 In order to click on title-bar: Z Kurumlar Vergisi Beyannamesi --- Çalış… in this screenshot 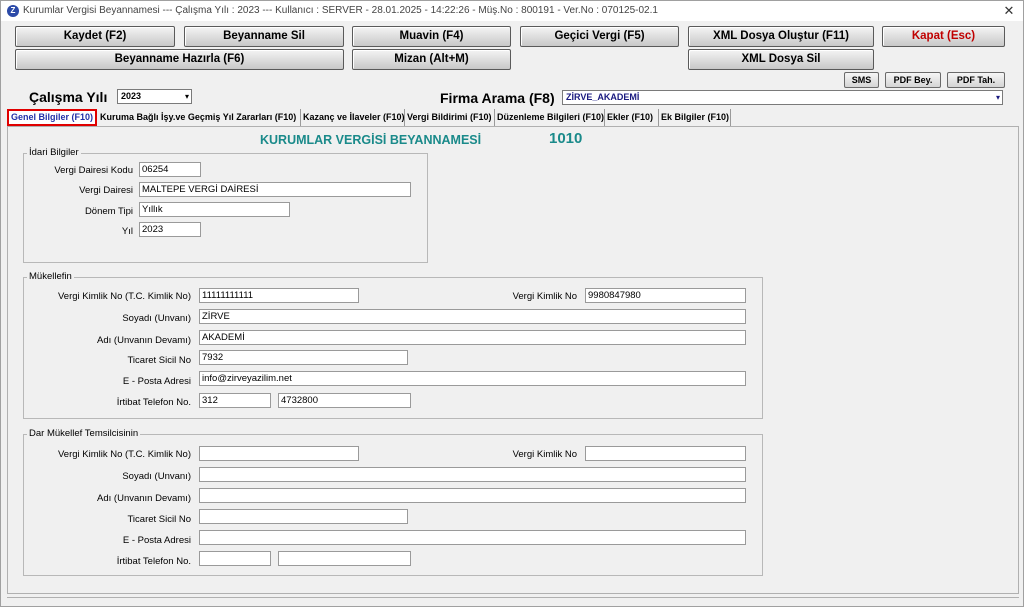, I will do `click(512, 11)`.